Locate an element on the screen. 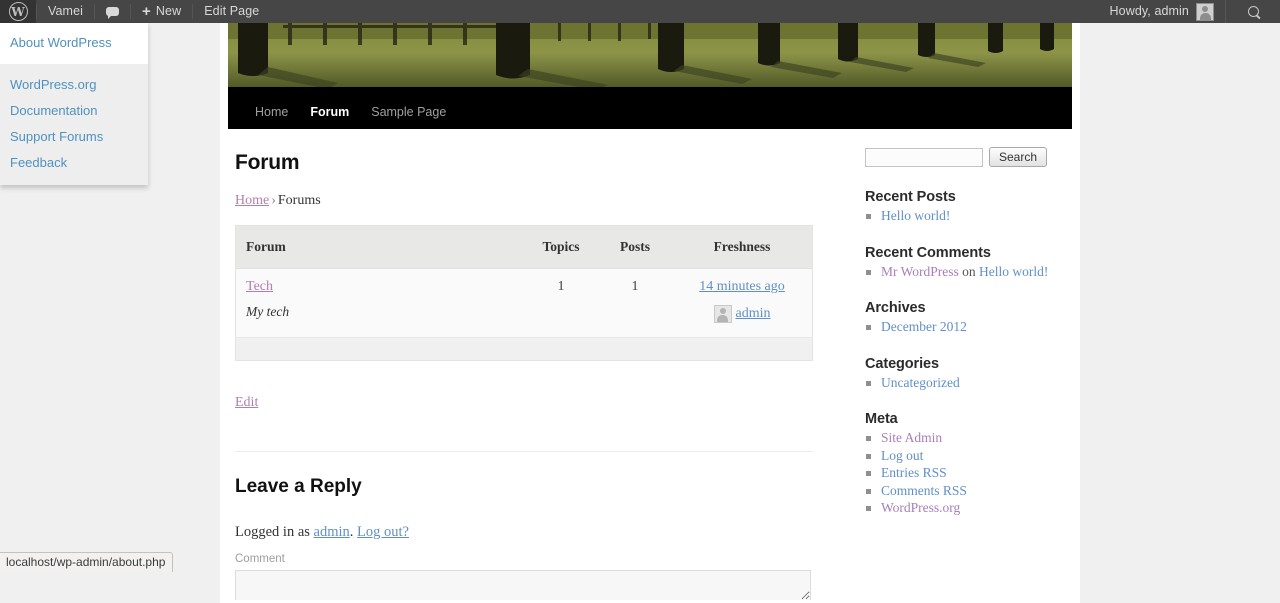 This screenshot has height=603, width=1280. list-item: Hello world! is located at coordinates (972, 217).